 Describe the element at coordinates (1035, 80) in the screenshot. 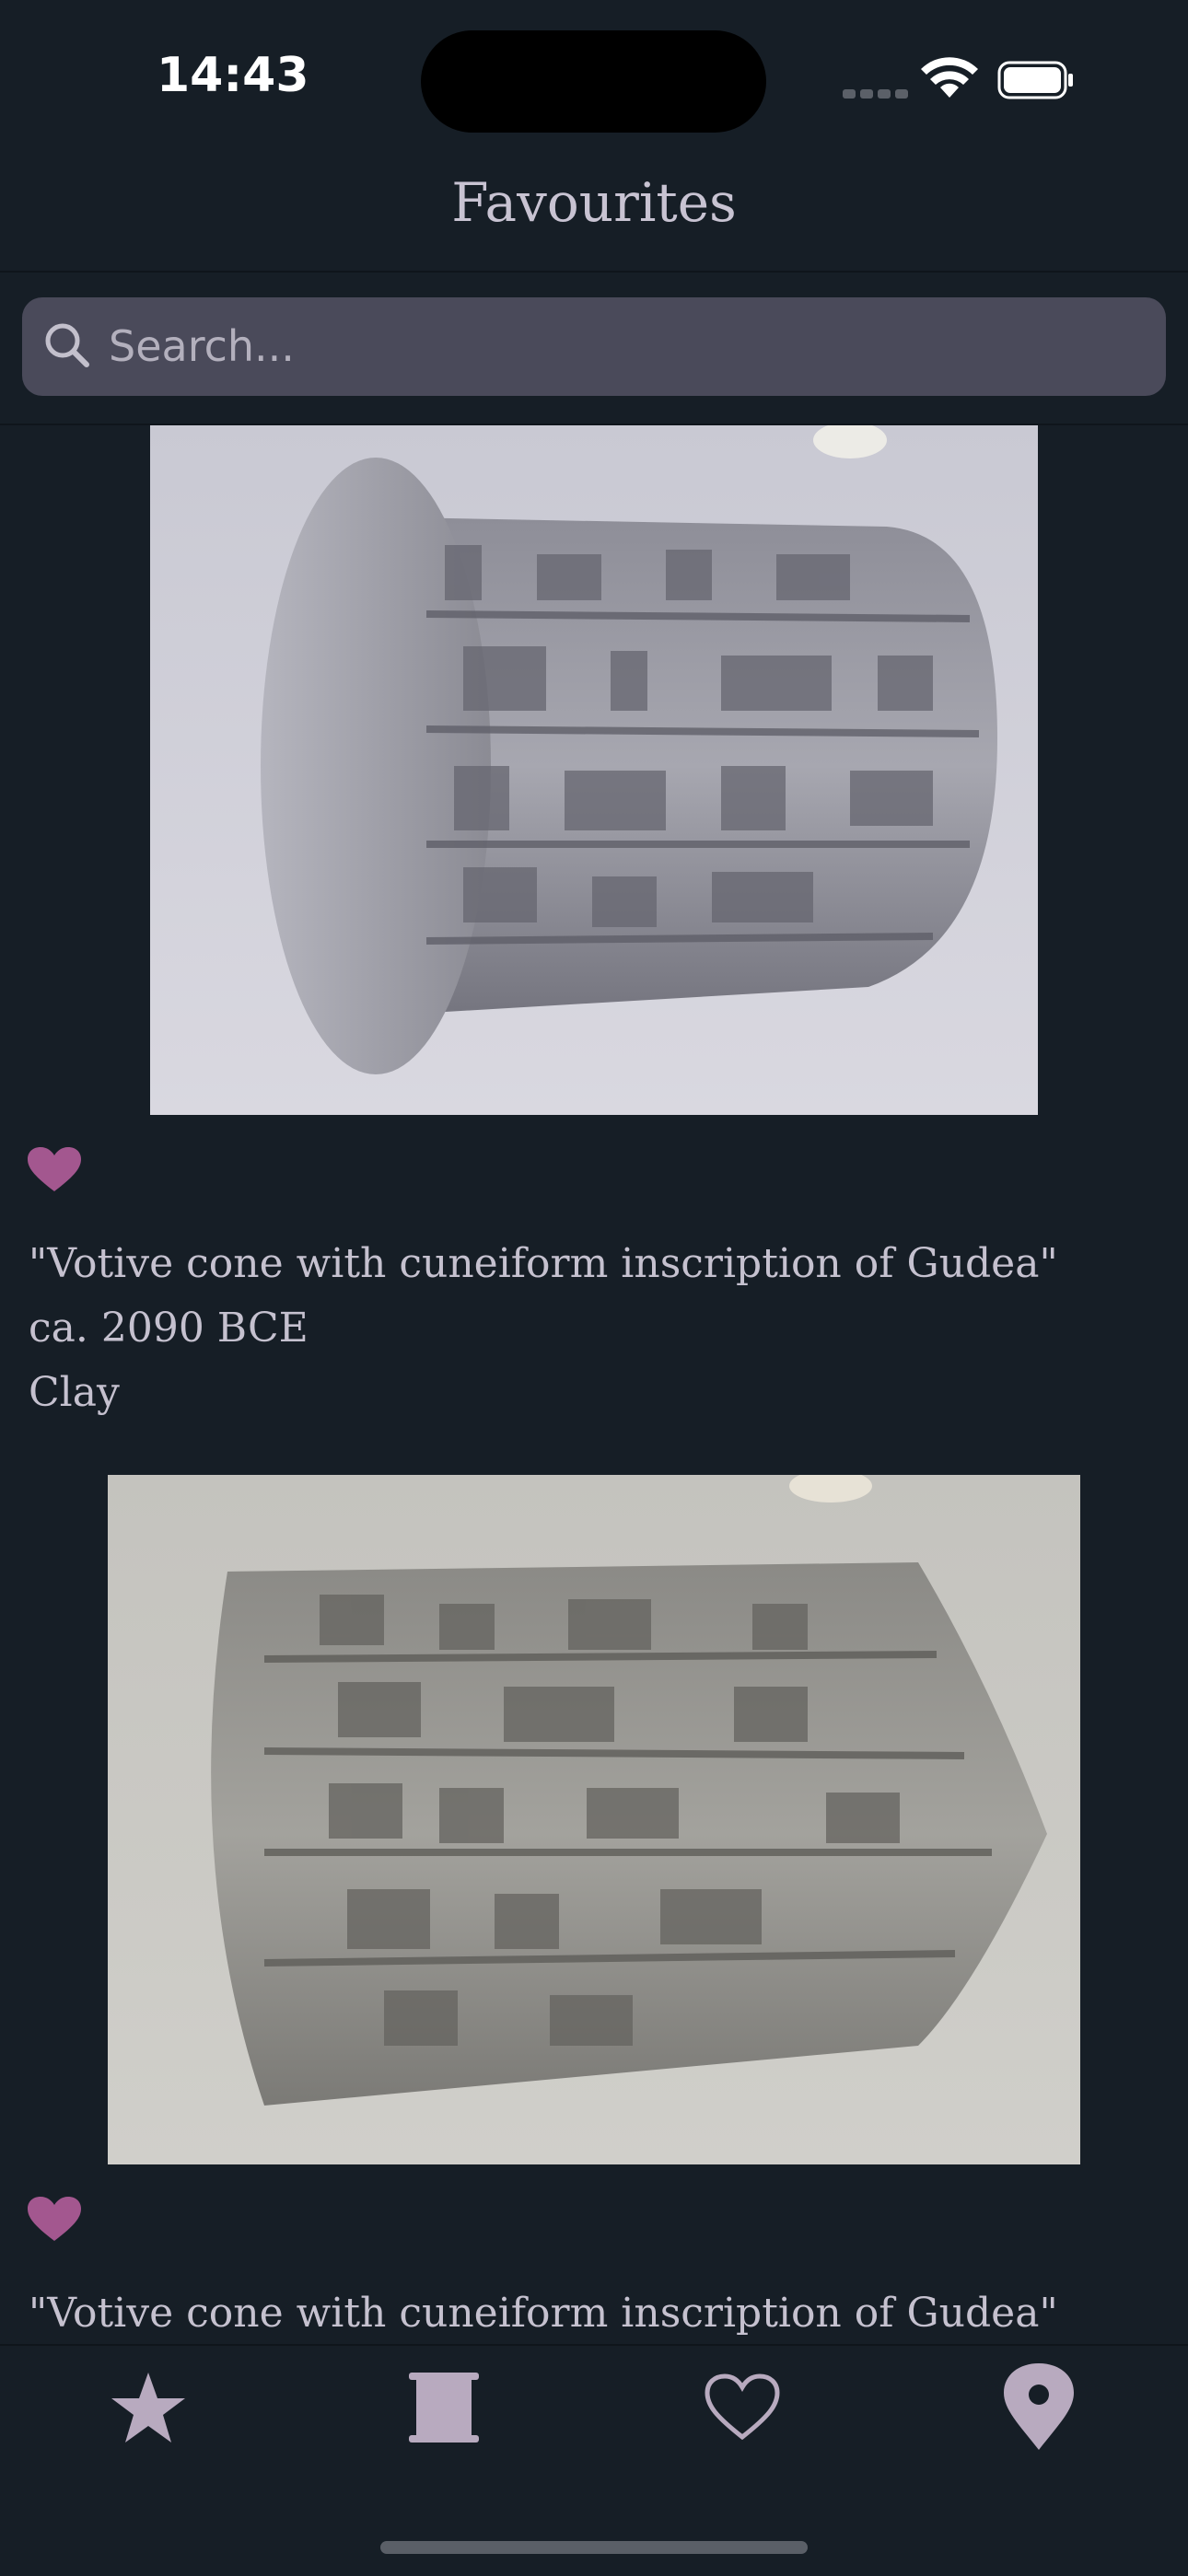

I see `battery-icon` at that location.